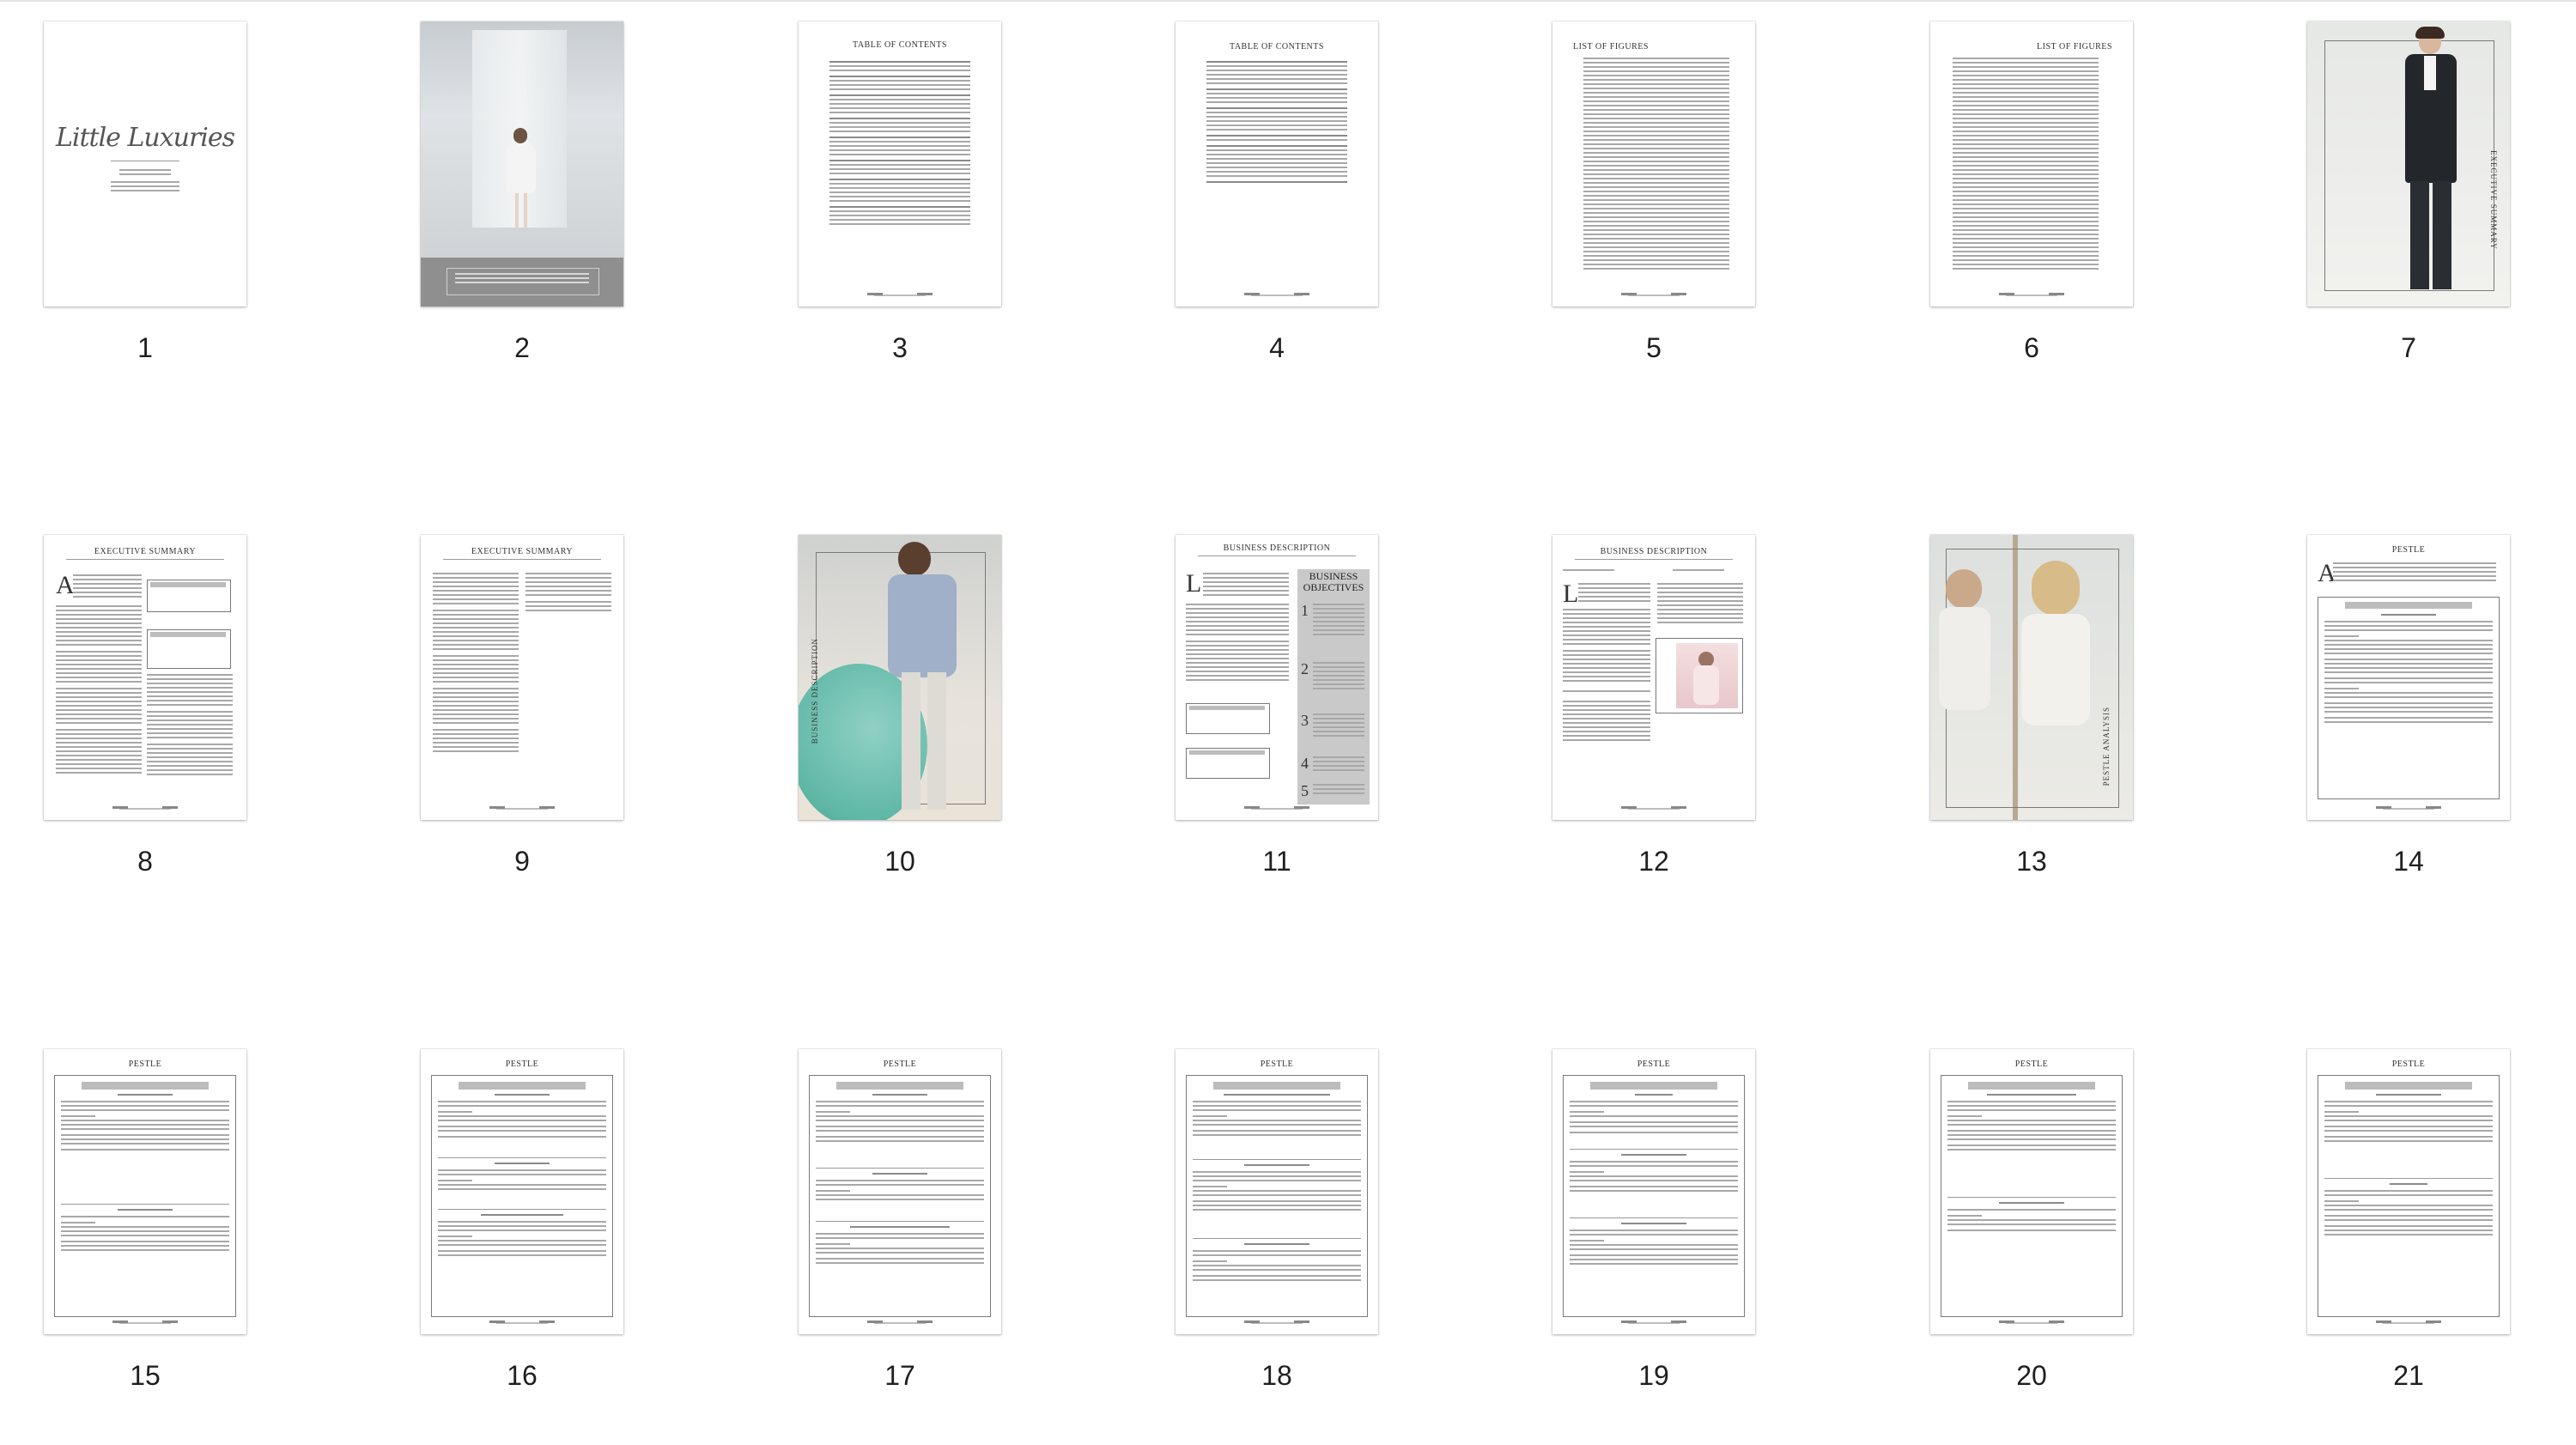 The height and width of the screenshot is (1445, 2576). I want to click on page-number: 15, so click(145, 1376).